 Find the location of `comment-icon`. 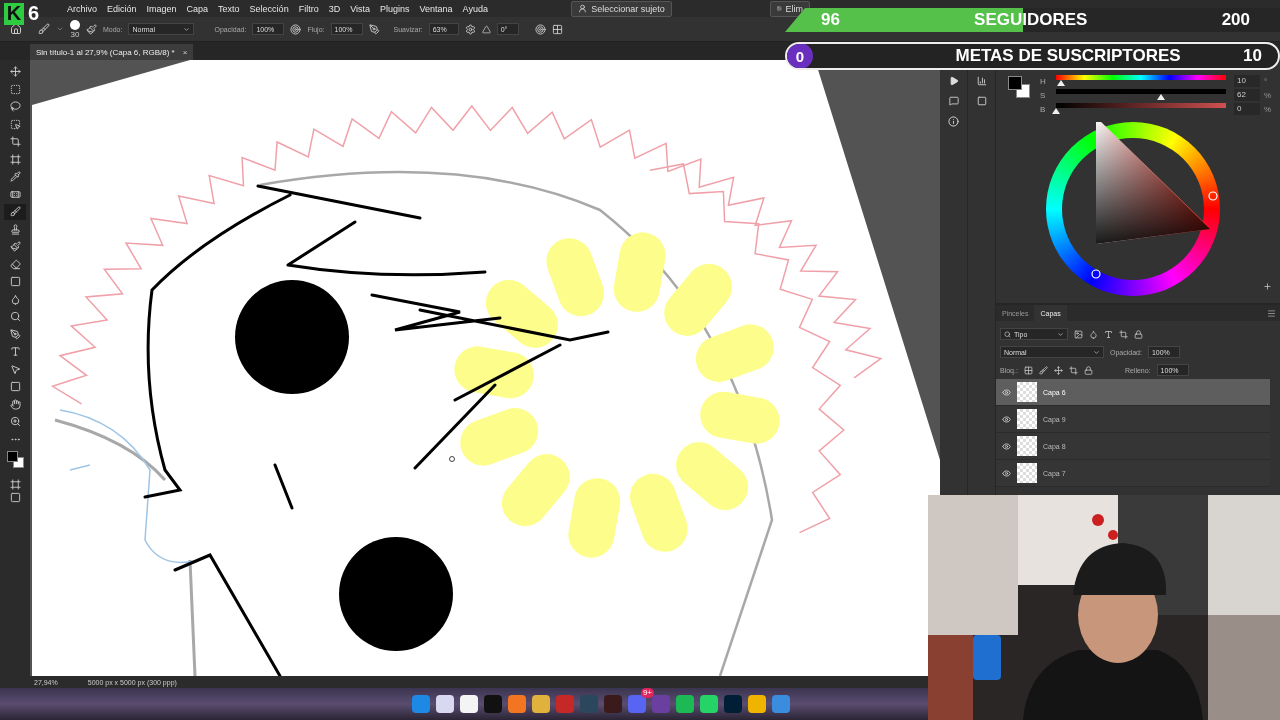

comment-icon is located at coordinates (953, 101).